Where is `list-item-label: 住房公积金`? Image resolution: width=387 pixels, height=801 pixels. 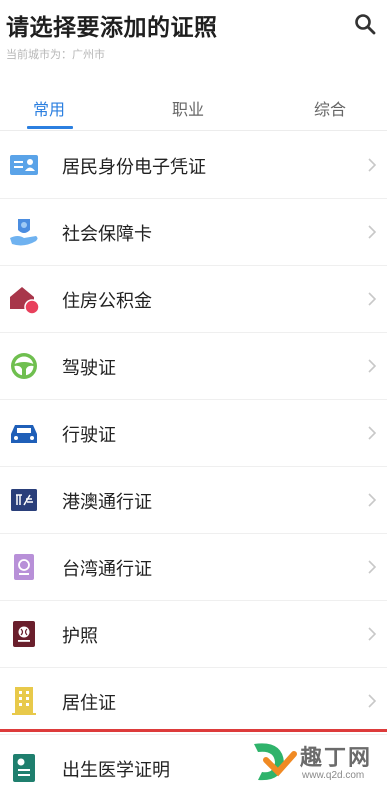 list-item-label: 住房公积金 is located at coordinates (107, 301).